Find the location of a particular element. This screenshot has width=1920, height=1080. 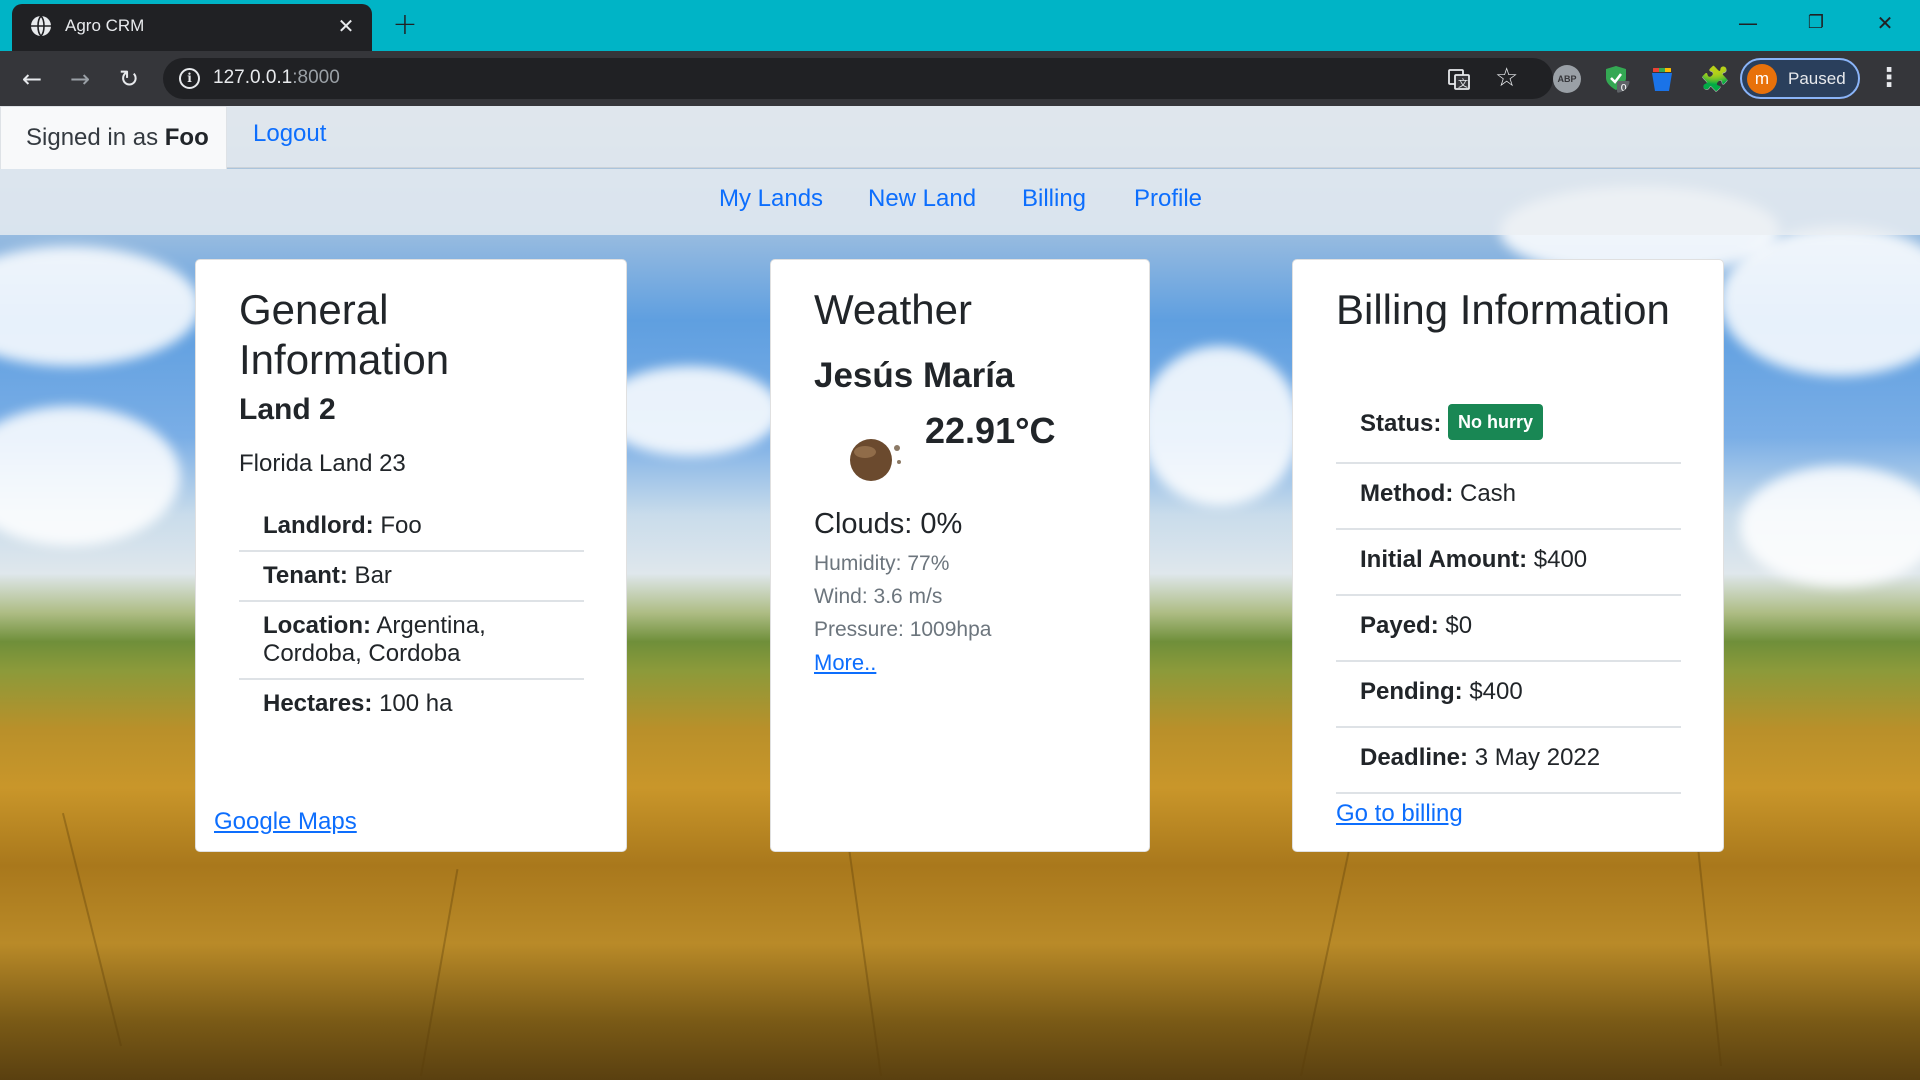

svg-text: 0 is located at coordinates (1624, 88).